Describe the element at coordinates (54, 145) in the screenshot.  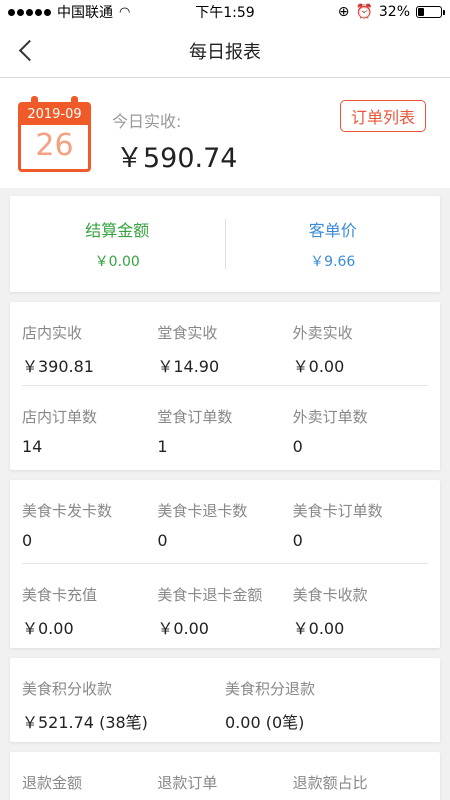
I see `calendar-day: 26` at that location.